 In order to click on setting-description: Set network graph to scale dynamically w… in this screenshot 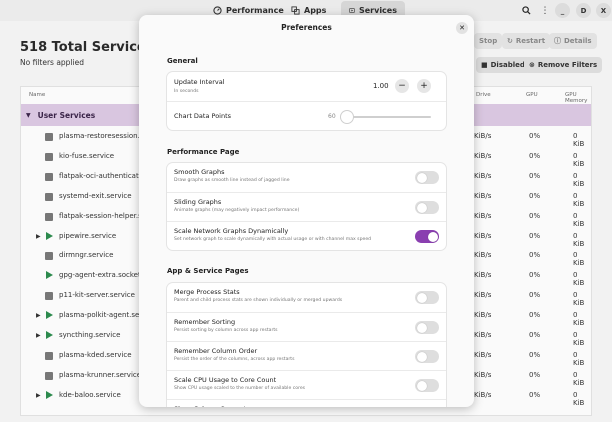, I will do `click(273, 239)`.